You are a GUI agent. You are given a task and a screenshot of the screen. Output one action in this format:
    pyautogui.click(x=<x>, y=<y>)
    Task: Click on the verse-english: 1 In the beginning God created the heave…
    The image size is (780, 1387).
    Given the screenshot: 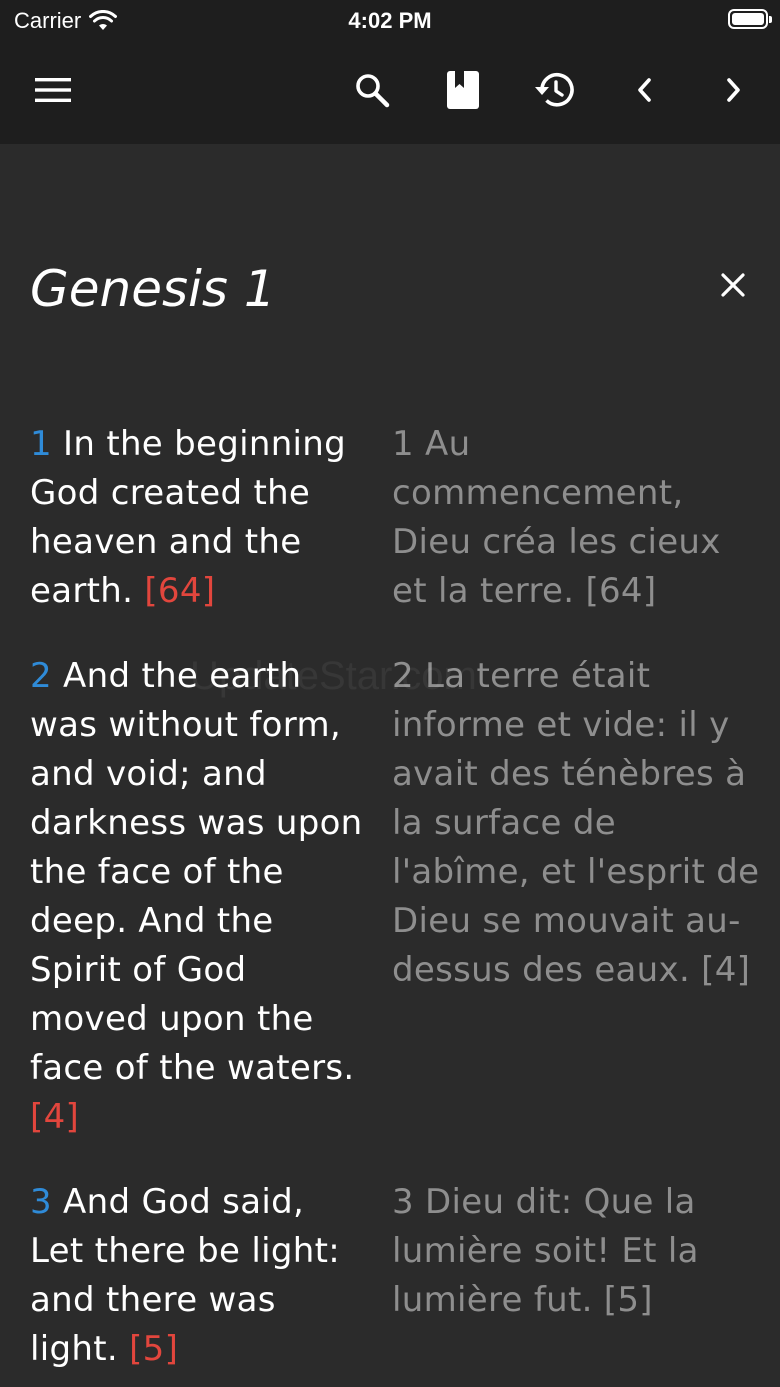 What is the action you would take?
    pyautogui.click(x=199, y=518)
    